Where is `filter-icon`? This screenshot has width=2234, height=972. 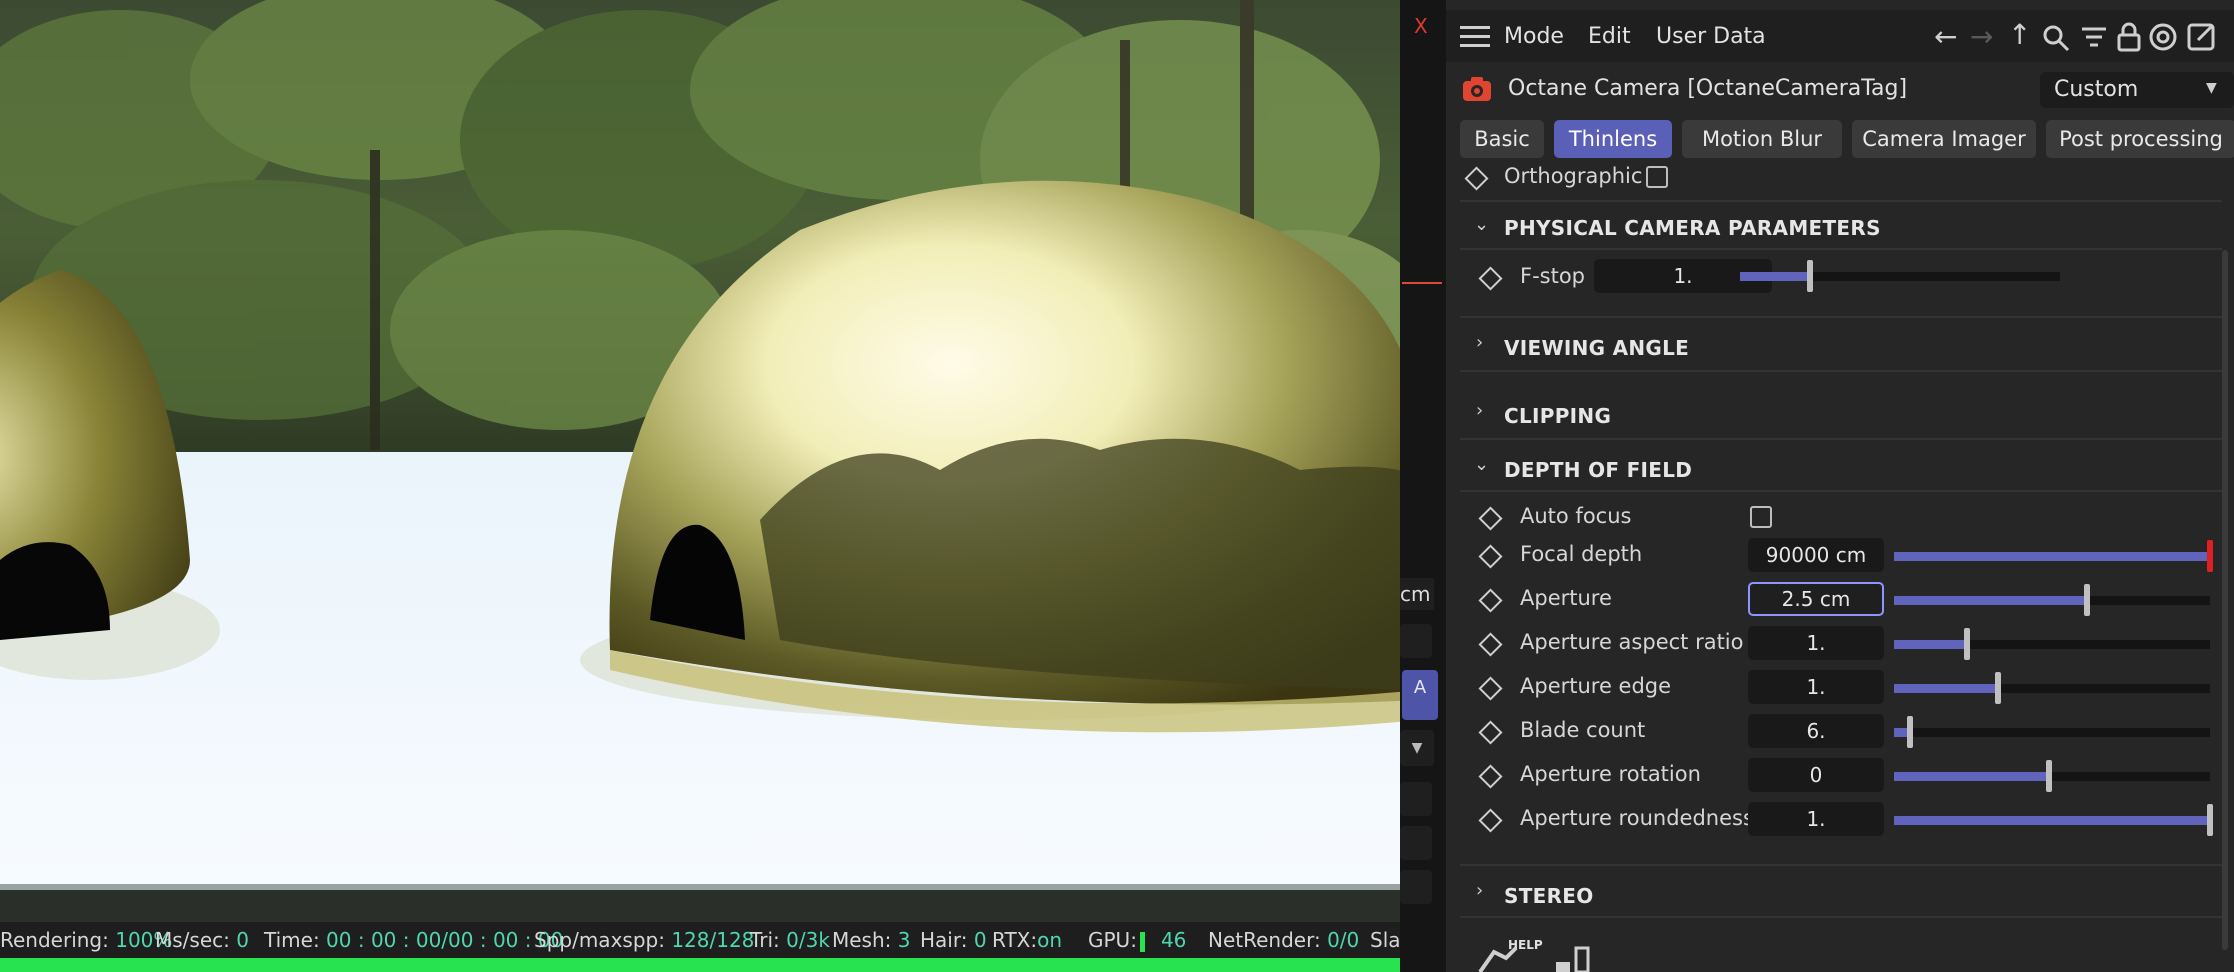 filter-icon is located at coordinates (2094, 38).